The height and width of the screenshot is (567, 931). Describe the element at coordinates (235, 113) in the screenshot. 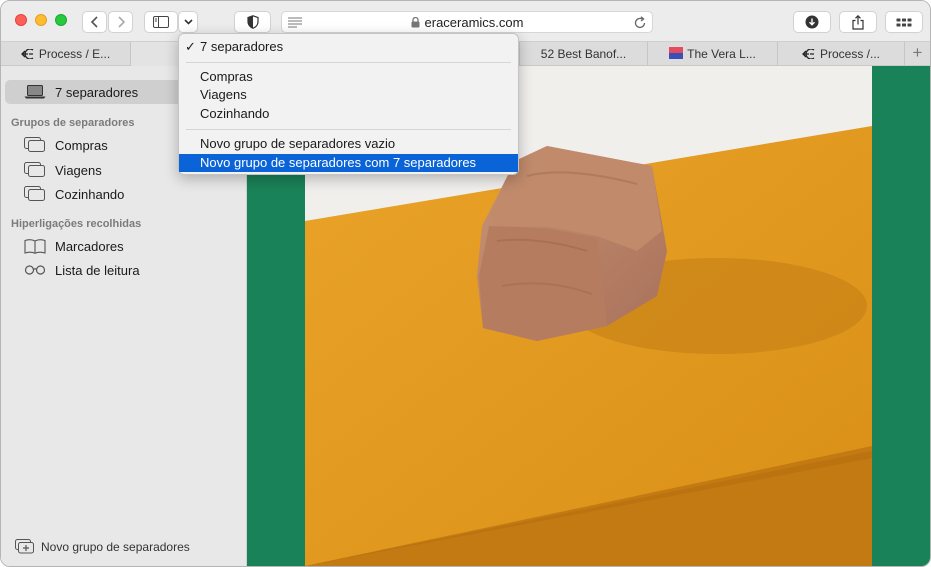

I see `menu-item-label: Cozinhando` at that location.